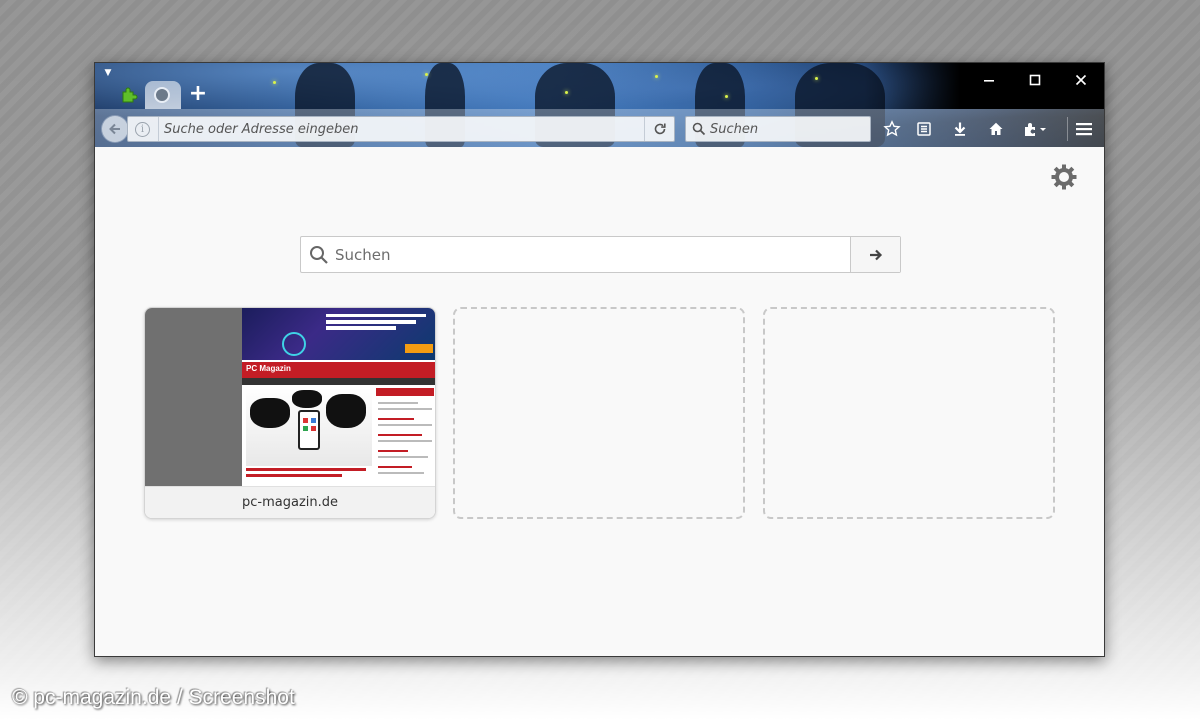 The height and width of the screenshot is (720, 1200). Describe the element at coordinates (989, 80) in the screenshot. I see `minimize-button` at that location.